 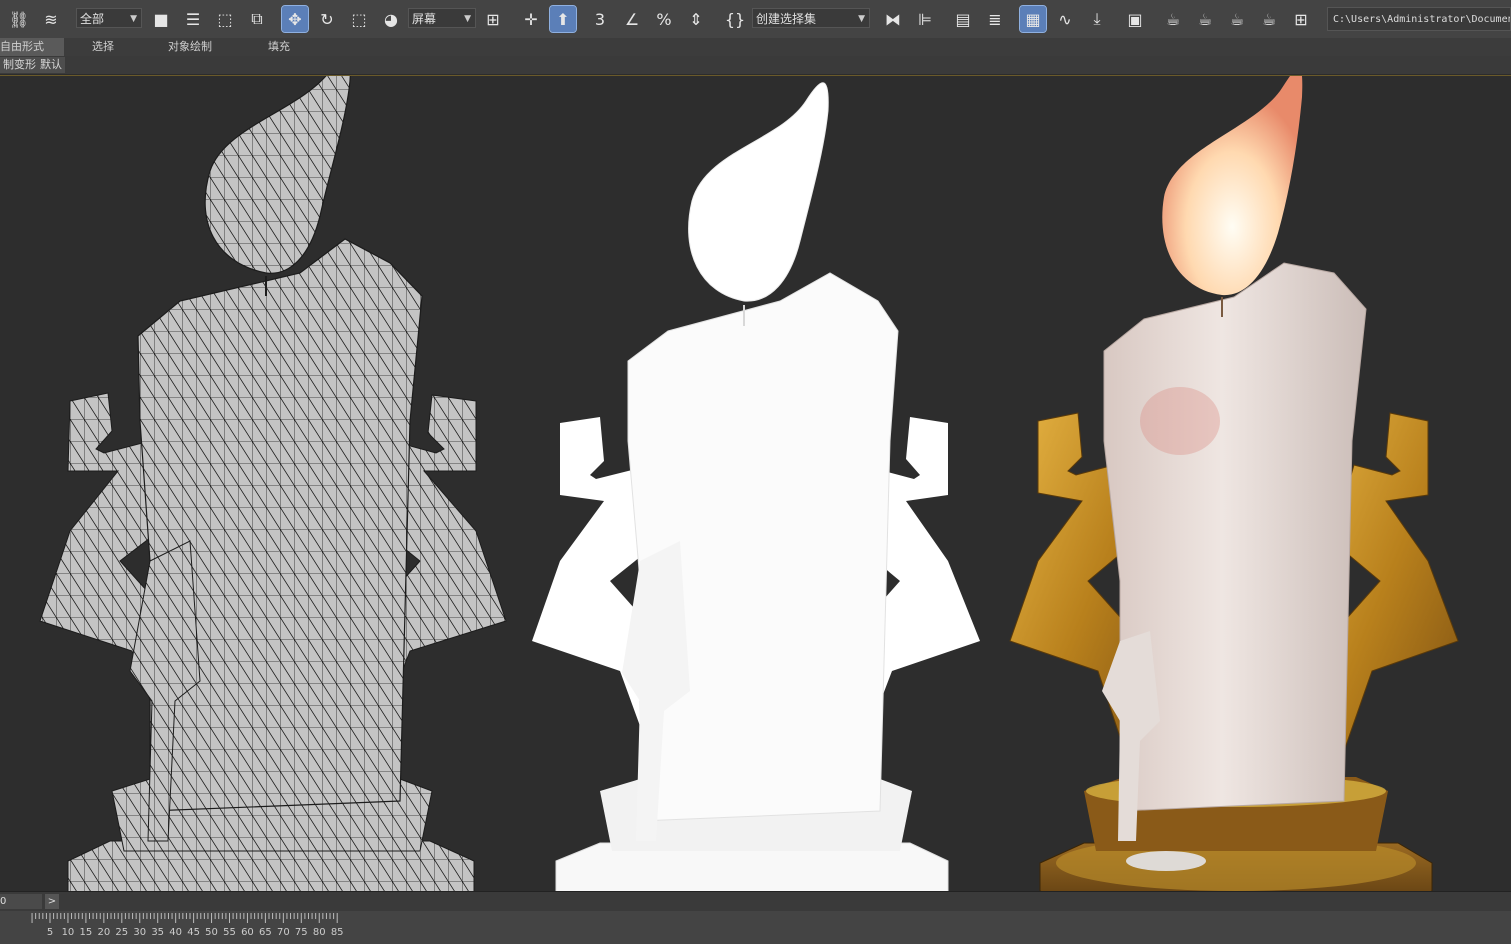 What do you see at coordinates (755, 65) in the screenshot?
I see `ribbon-subbar: 制变形 默认` at bounding box center [755, 65].